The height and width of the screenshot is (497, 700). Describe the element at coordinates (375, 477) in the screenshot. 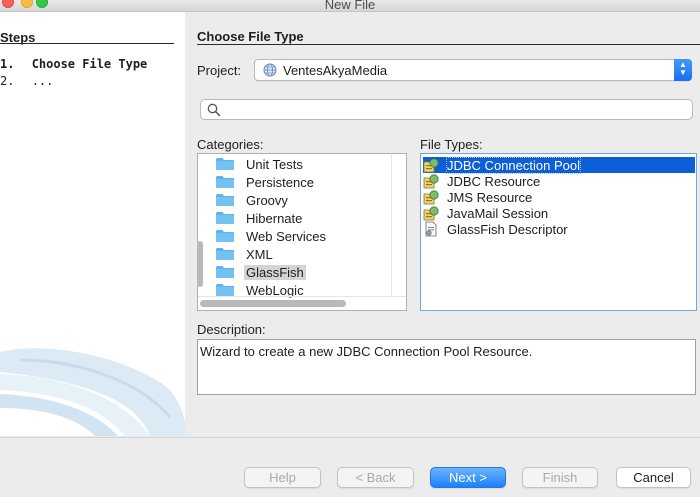

I see `back-button: < Back` at that location.